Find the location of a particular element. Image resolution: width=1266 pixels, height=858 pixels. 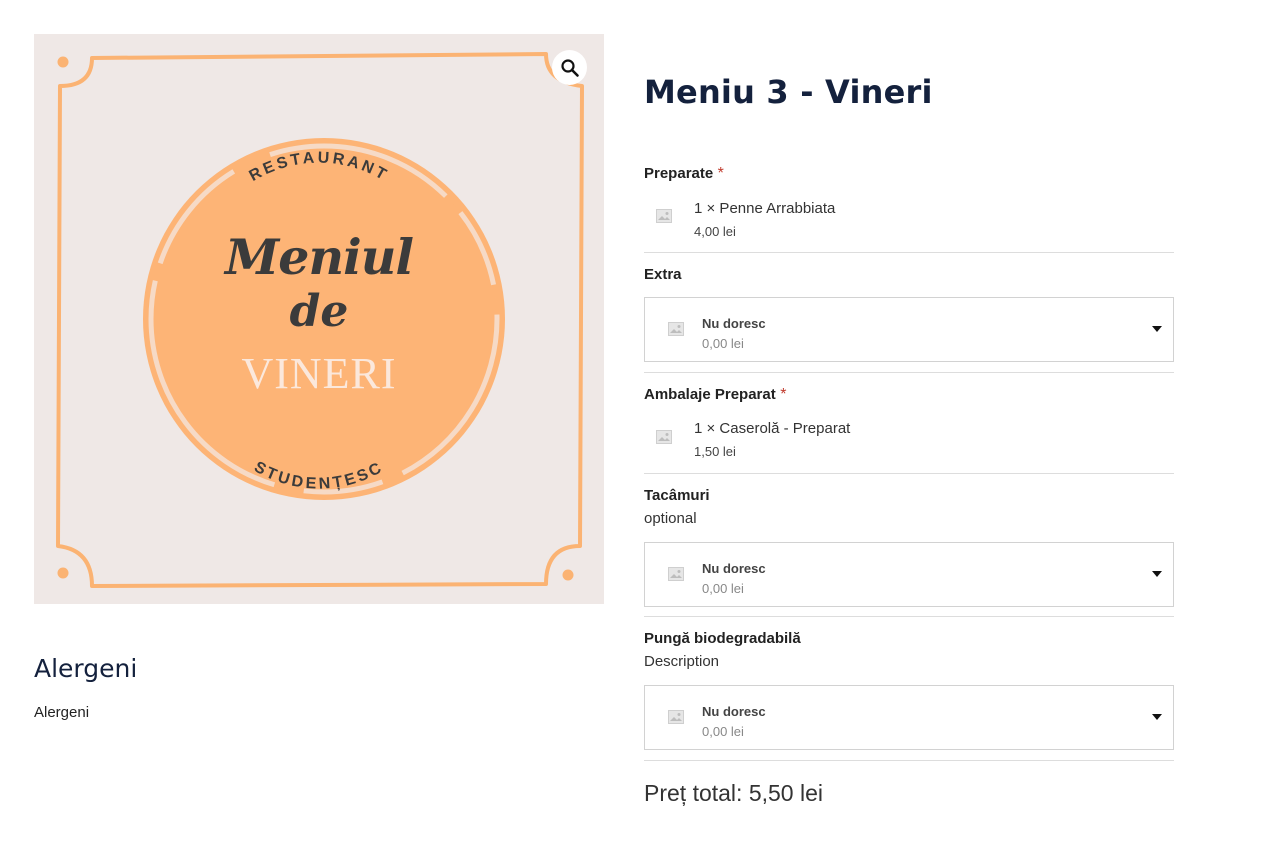

section-description: optional is located at coordinates (670, 518).